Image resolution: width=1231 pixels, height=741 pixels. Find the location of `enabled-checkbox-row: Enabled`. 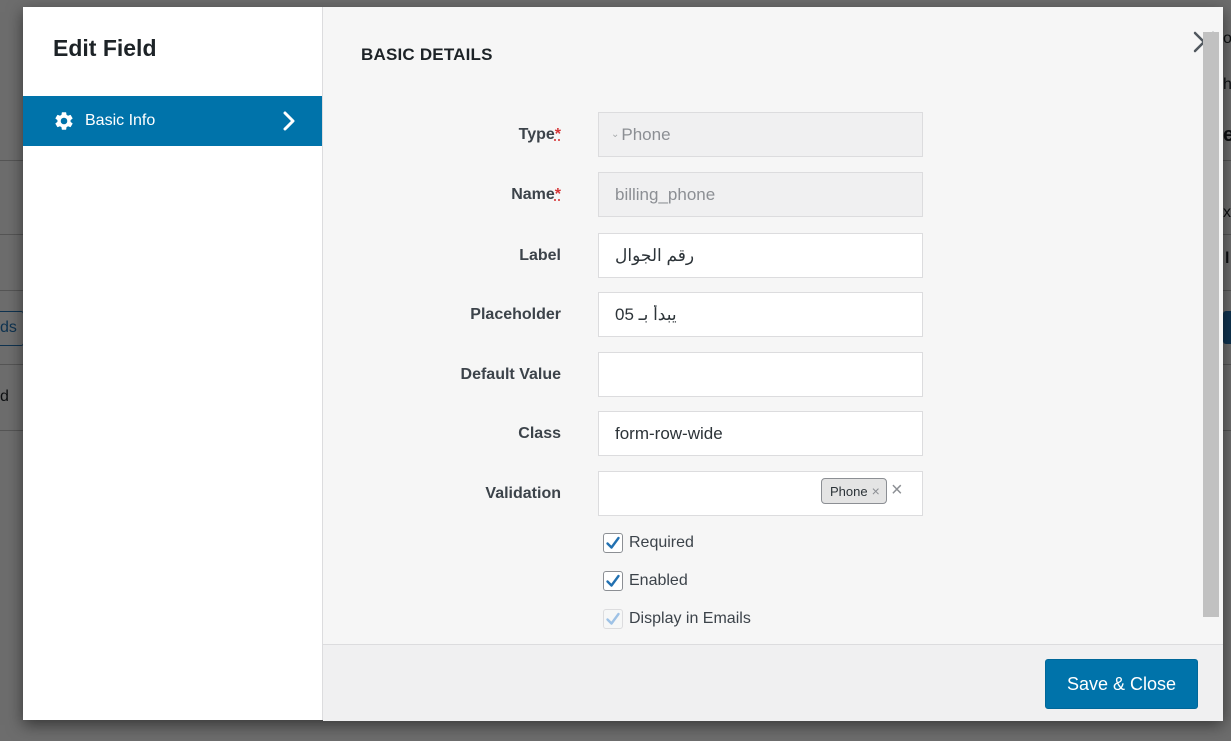

enabled-checkbox-row: Enabled is located at coordinates (645, 581).